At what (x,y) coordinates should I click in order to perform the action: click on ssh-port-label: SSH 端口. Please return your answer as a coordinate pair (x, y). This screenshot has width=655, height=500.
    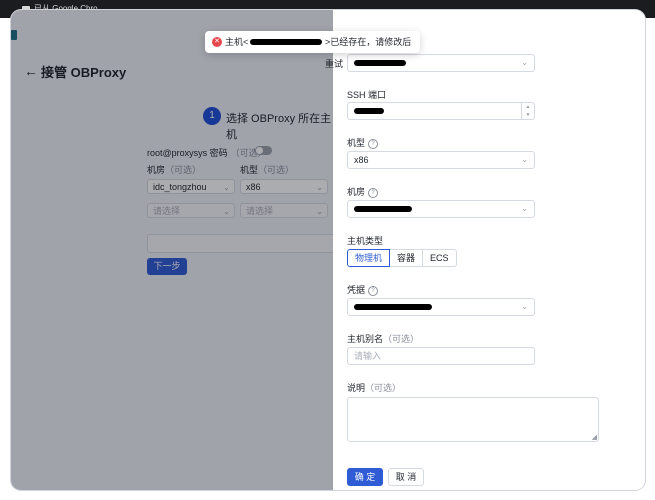
    Looking at the image, I should click on (367, 95).